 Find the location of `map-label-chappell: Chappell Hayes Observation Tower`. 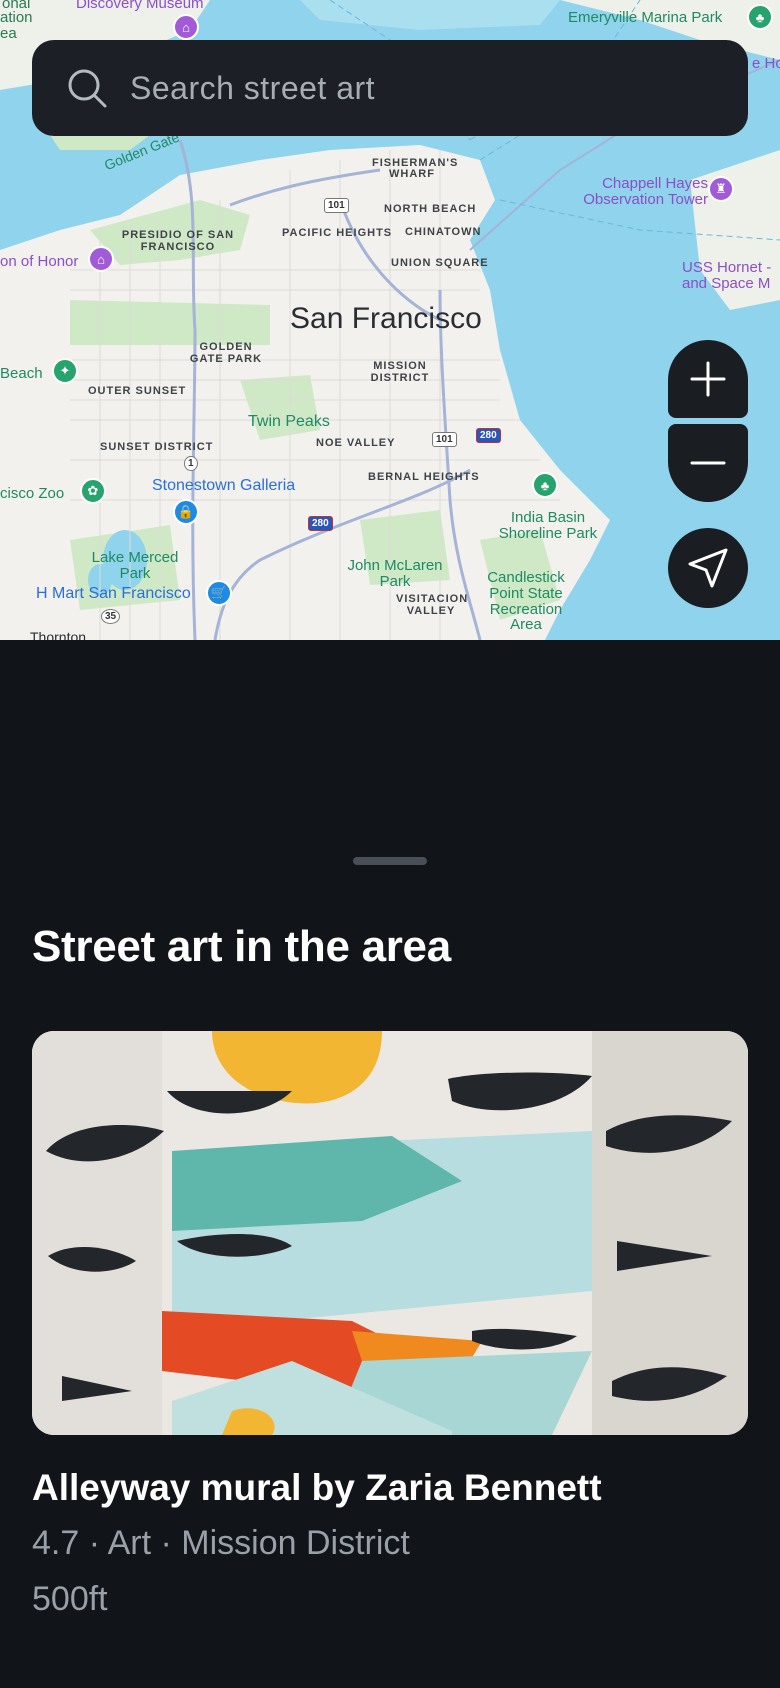

map-label-chappell: Chappell Hayes Observation Tower is located at coordinates (645, 191).